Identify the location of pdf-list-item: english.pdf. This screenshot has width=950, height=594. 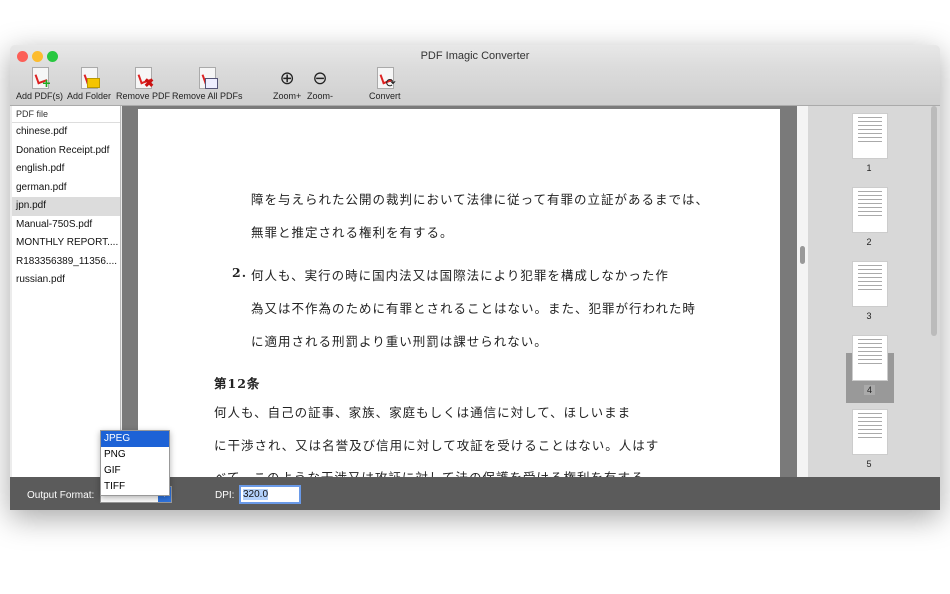
(66, 169).